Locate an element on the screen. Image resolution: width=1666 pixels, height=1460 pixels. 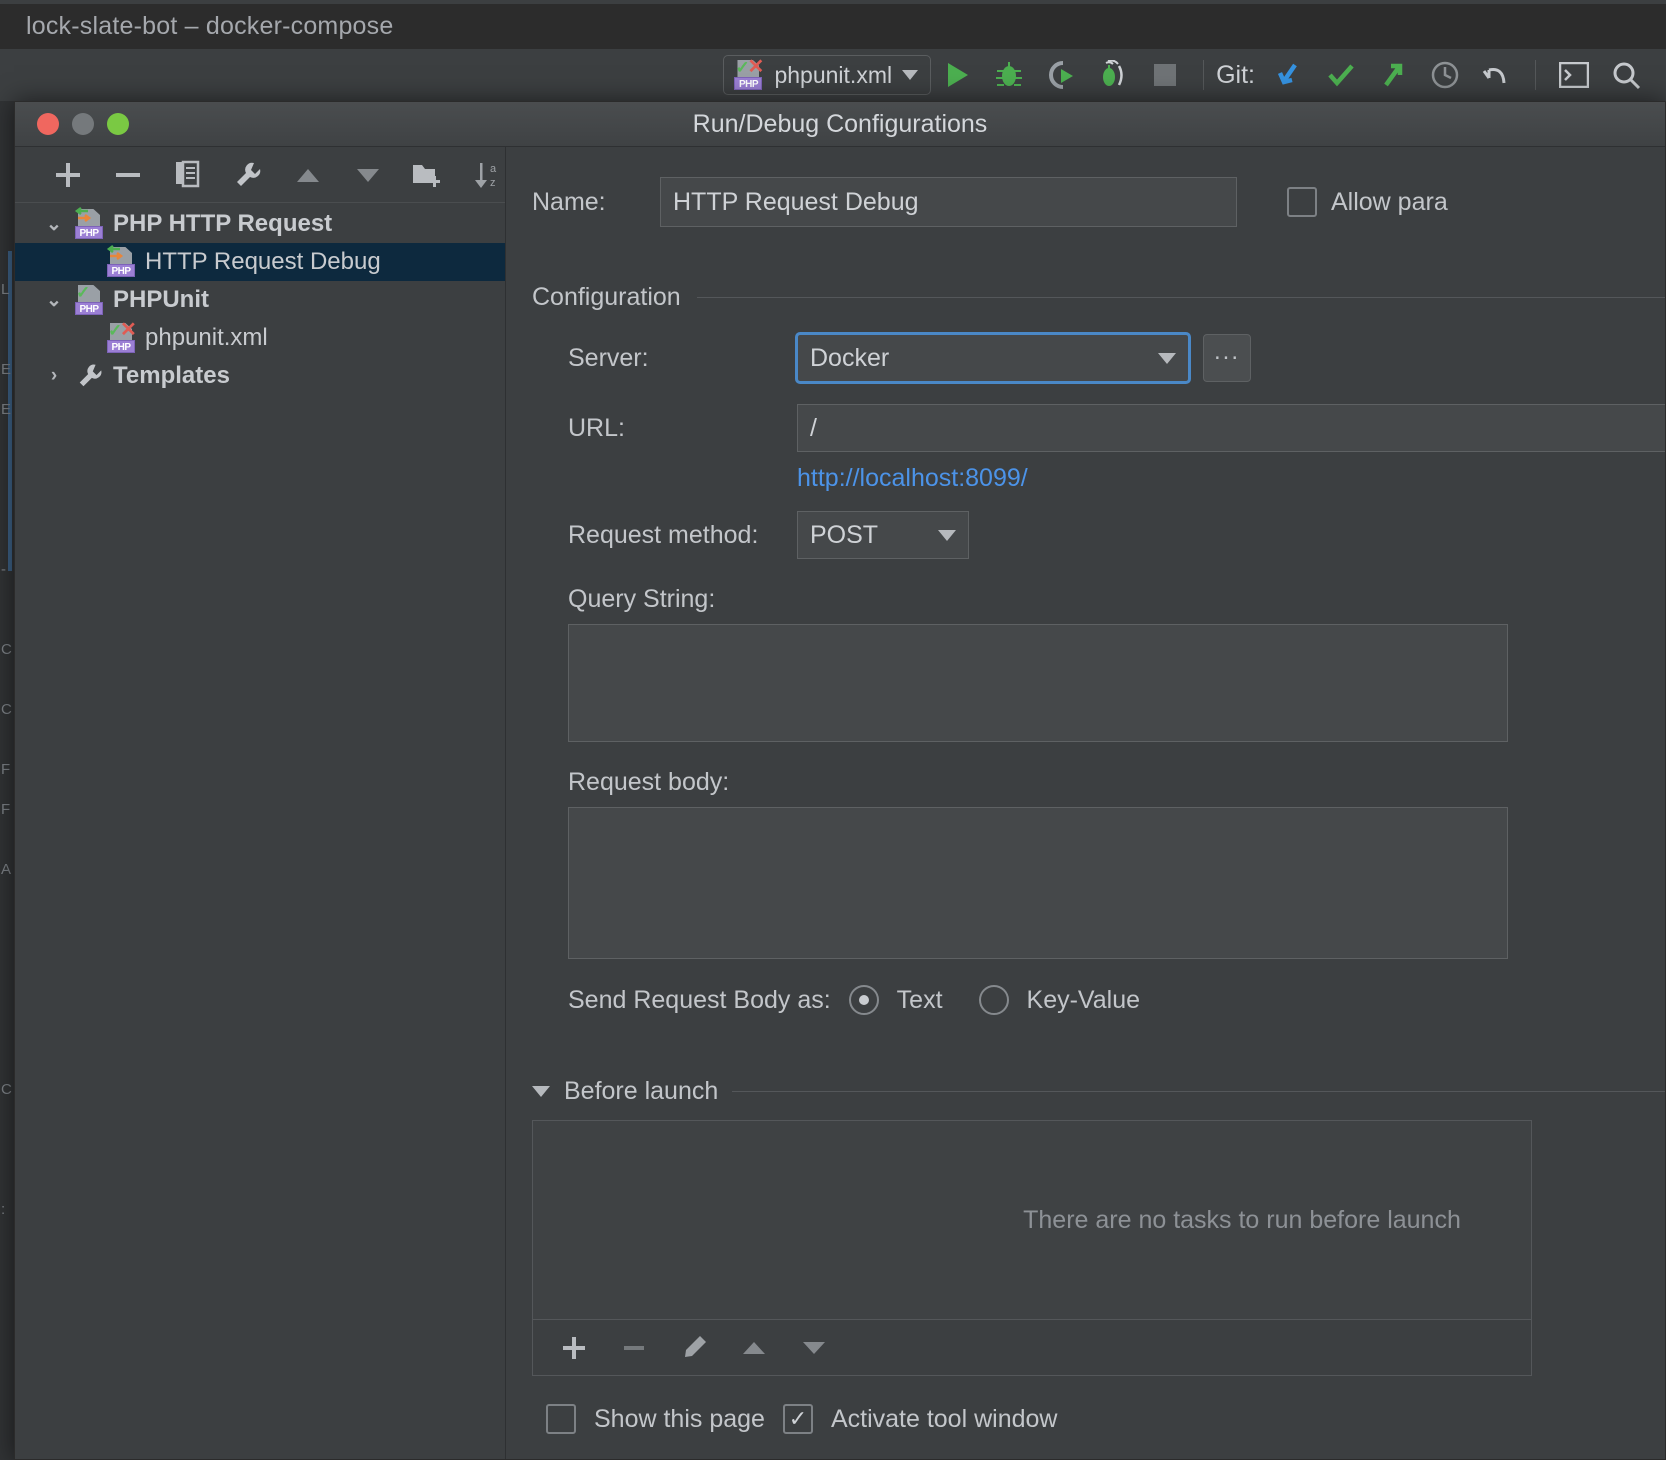
tree-group-templates: › Templates is located at coordinates (260, 376).